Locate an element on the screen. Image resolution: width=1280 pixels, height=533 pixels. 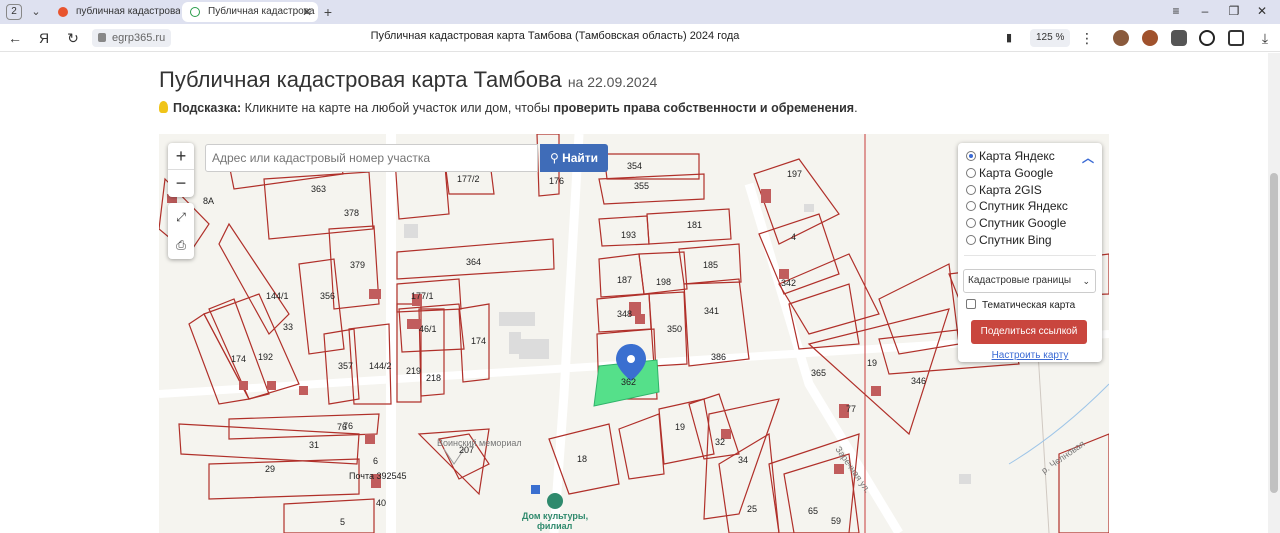
parcel-number-label: 346 is located at coordinates (918, 381).